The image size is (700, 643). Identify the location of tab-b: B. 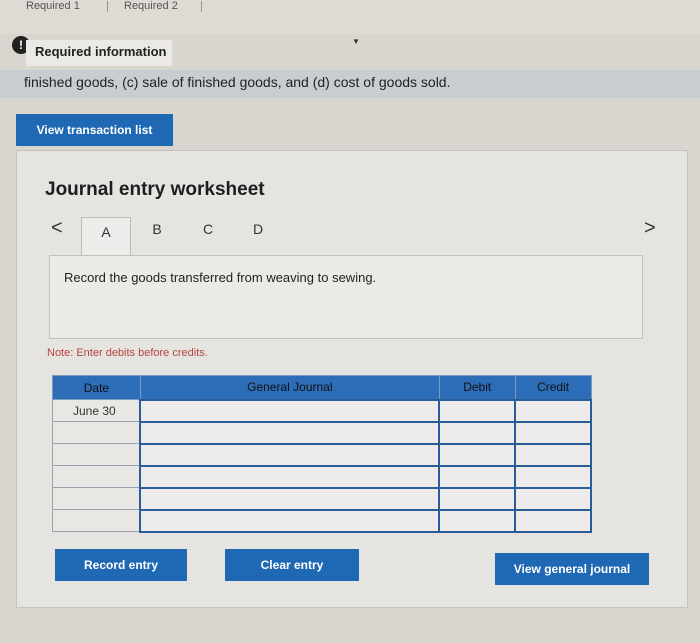
(157, 229).